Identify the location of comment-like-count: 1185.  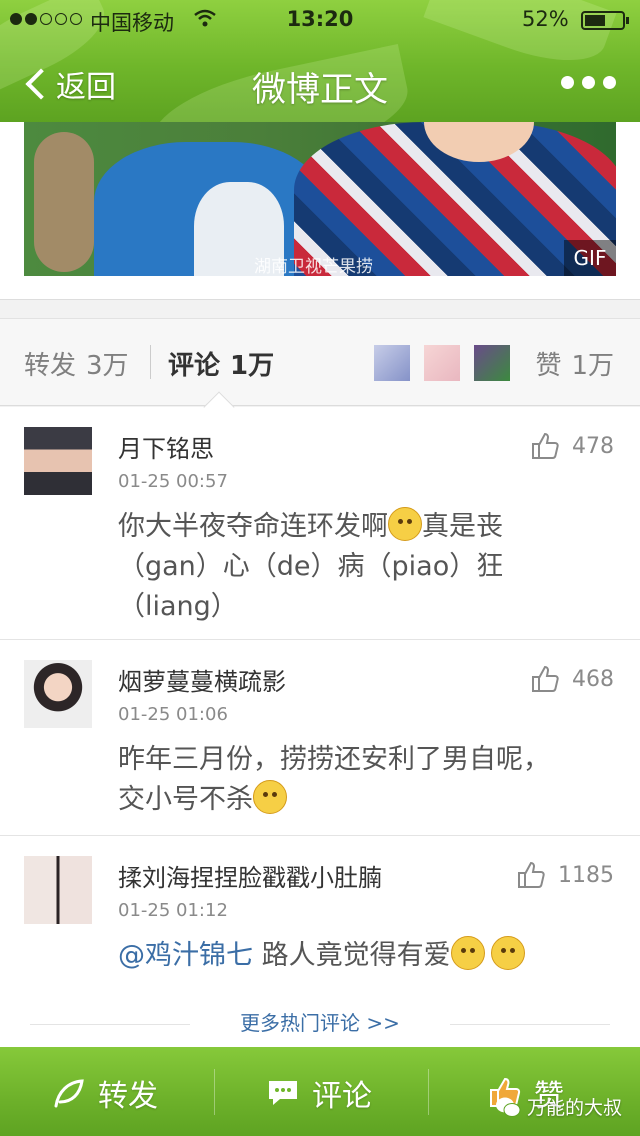
(586, 875).